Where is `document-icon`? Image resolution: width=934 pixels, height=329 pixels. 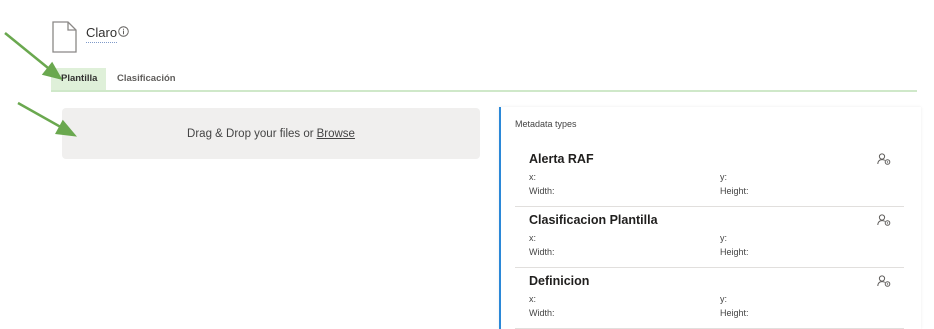 document-icon is located at coordinates (64, 37).